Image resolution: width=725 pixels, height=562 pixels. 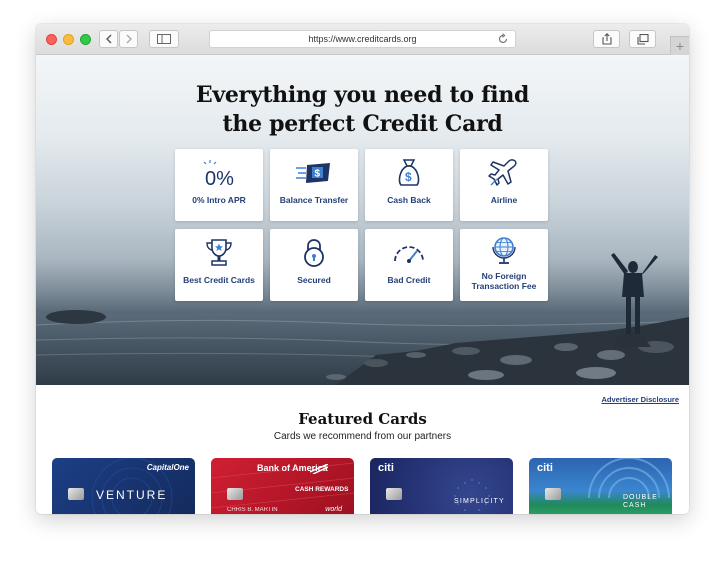 I want to click on new-tab-button: +, so click(x=679, y=45).